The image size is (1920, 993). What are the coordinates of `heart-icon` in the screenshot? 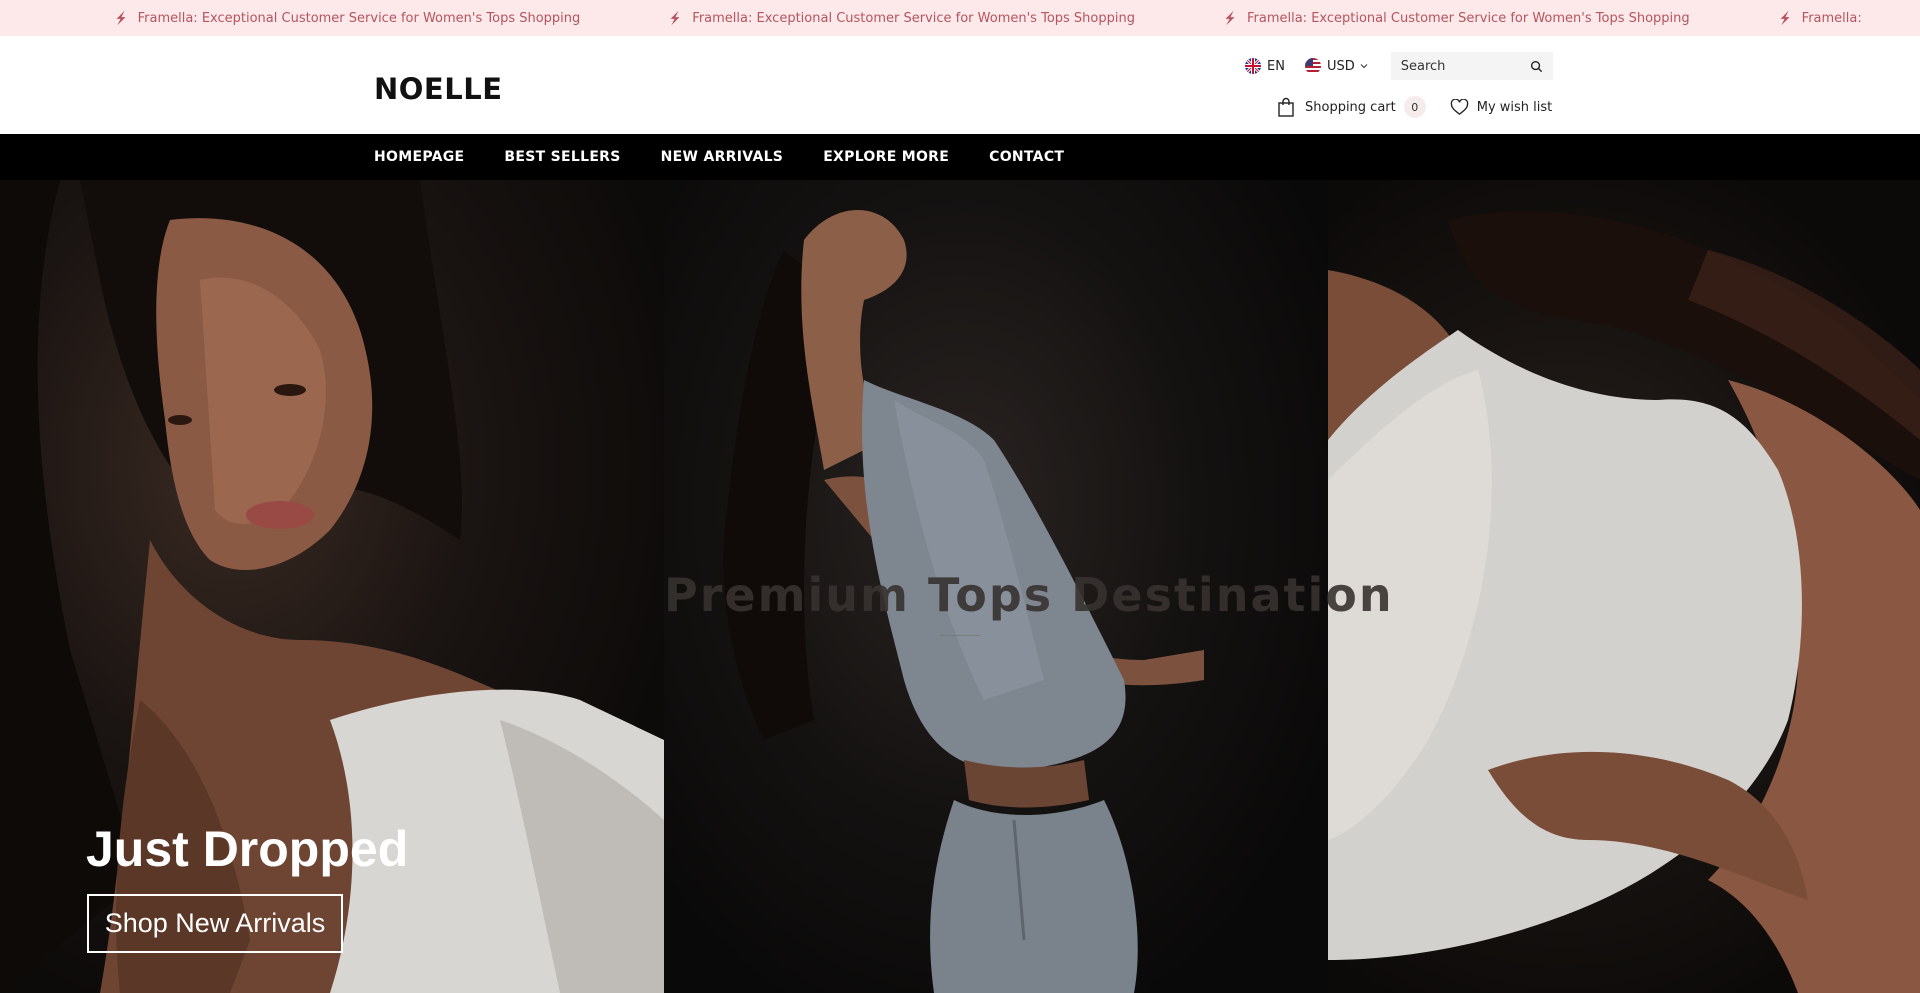 It's located at (1459, 106).